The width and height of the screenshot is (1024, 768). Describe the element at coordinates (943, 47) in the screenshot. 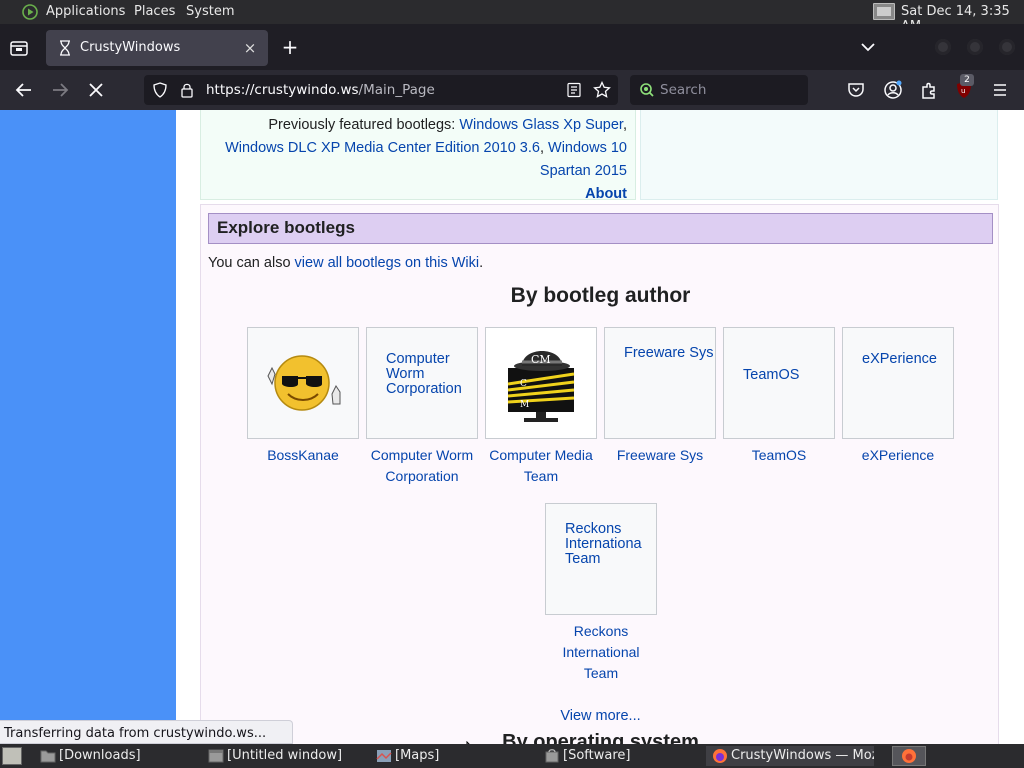

I see `minimize-button` at that location.